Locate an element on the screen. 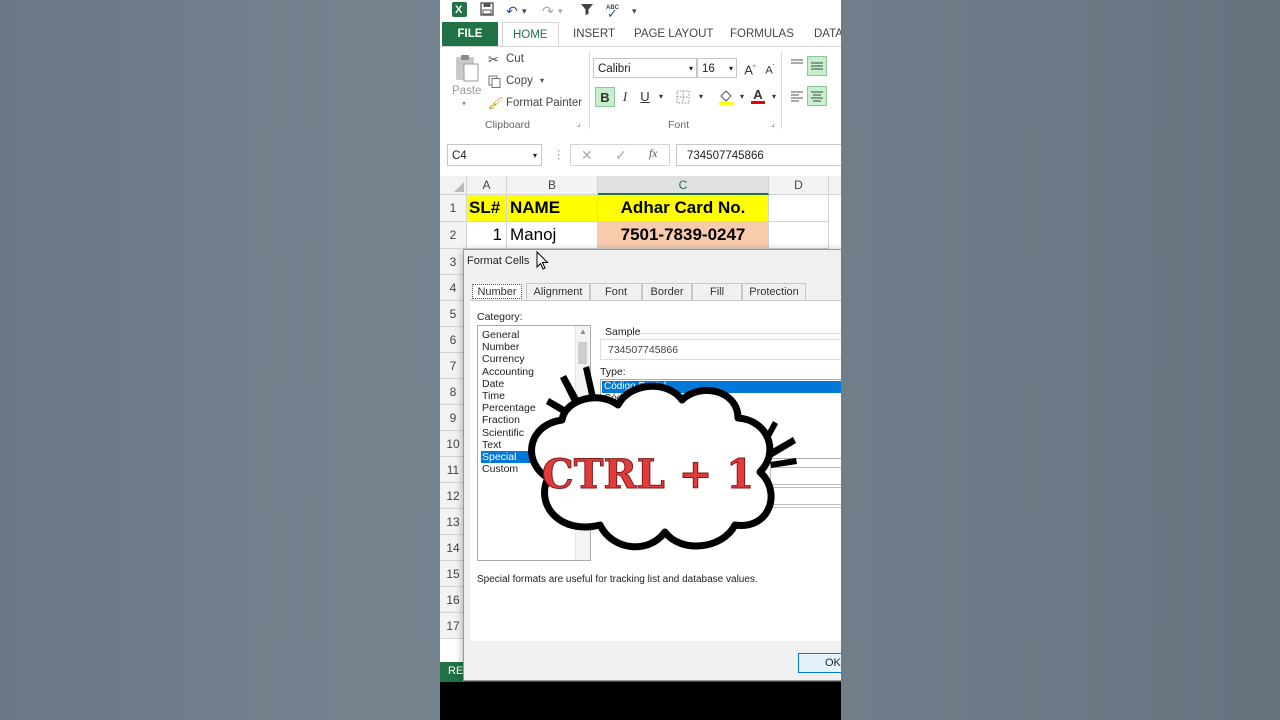 The image size is (1280, 720). shrink-font-icon: Aˇ is located at coordinates (770, 68).